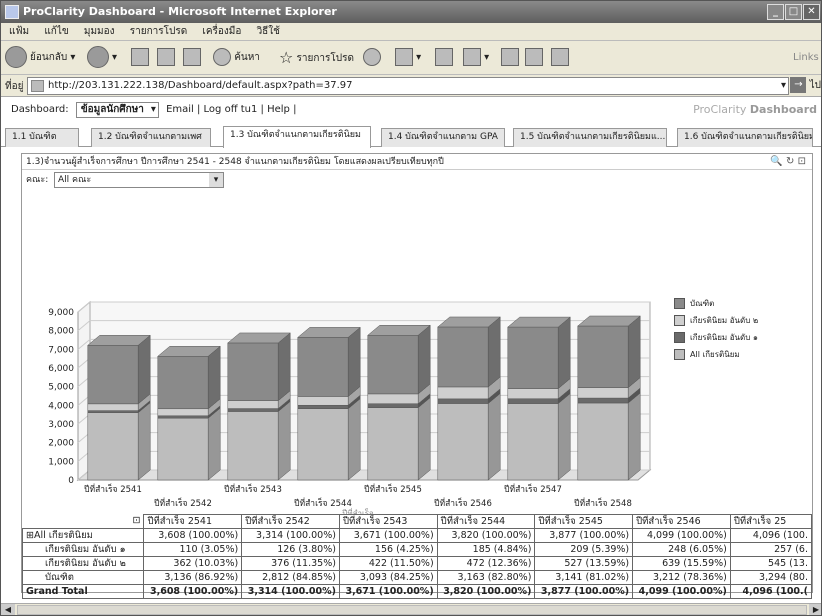  What do you see at coordinates (71, 481) in the screenshot?
I see `y-tick-label: 0` at bounding box center [71, 481].